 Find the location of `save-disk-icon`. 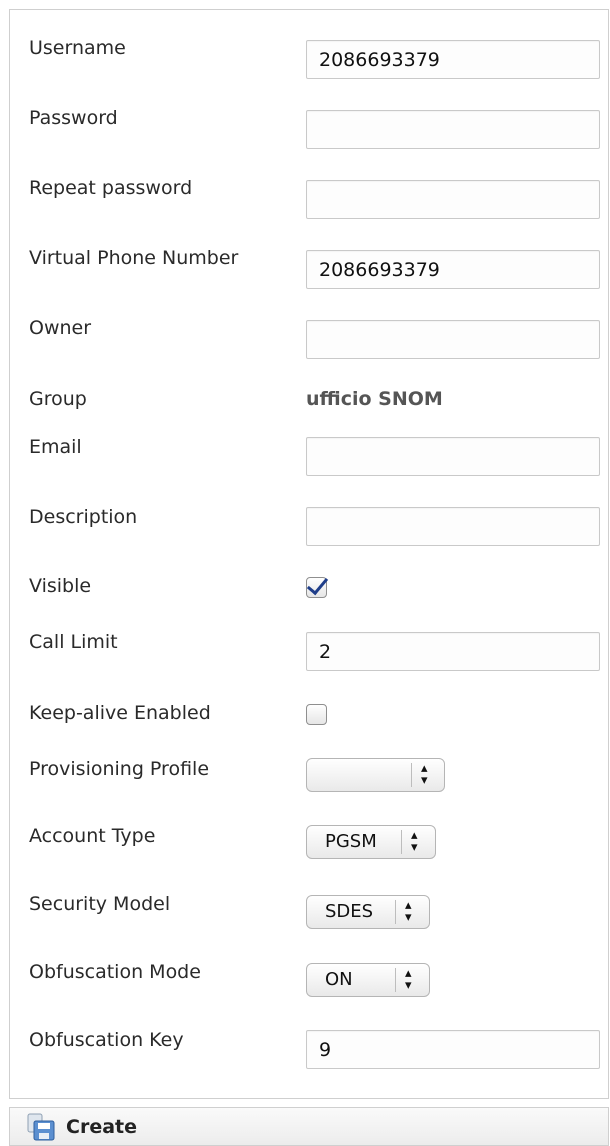

save-disk-icon is located at coordinates (41, 1127).